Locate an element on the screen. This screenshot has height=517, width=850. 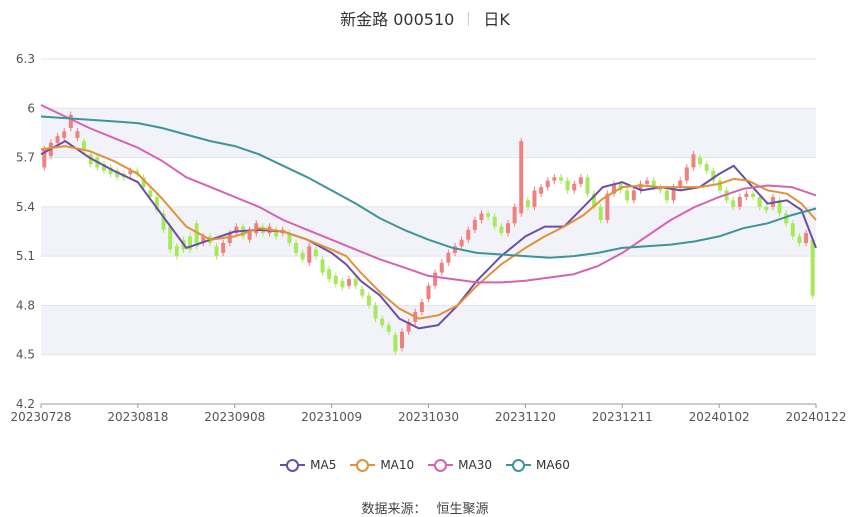
x-tick-label: 20230908 is located at coordinates (234, 417).